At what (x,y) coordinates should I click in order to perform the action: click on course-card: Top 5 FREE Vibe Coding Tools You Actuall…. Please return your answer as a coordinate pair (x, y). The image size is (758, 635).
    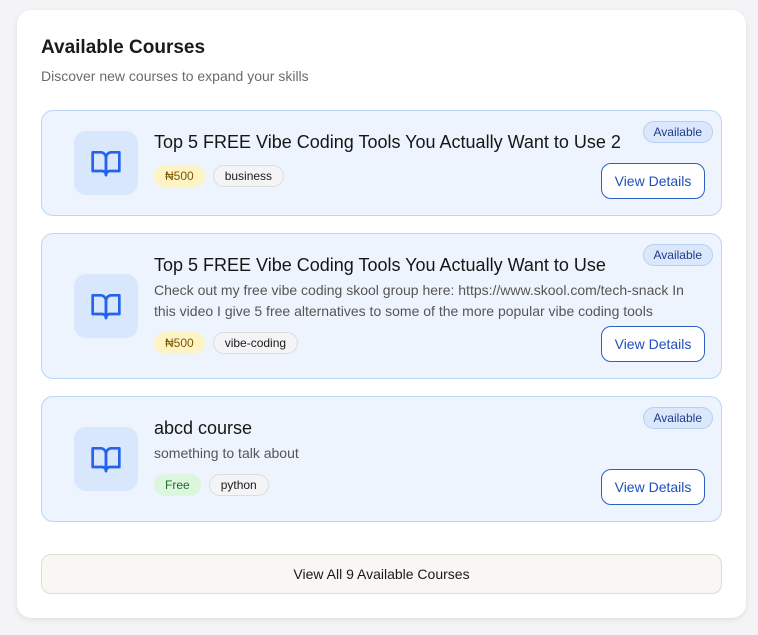
    Looking at the image, I should click on (381, 163).